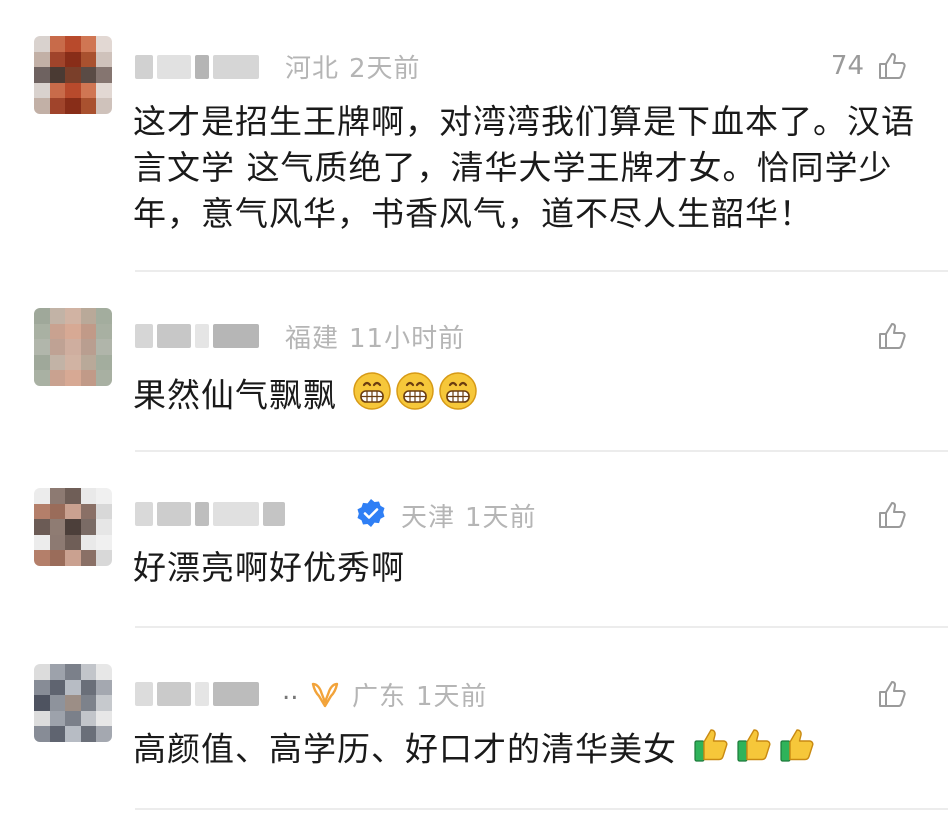 This screenshot has height=824, width=948. I want to click on like-button: 74, so click(869, 66).